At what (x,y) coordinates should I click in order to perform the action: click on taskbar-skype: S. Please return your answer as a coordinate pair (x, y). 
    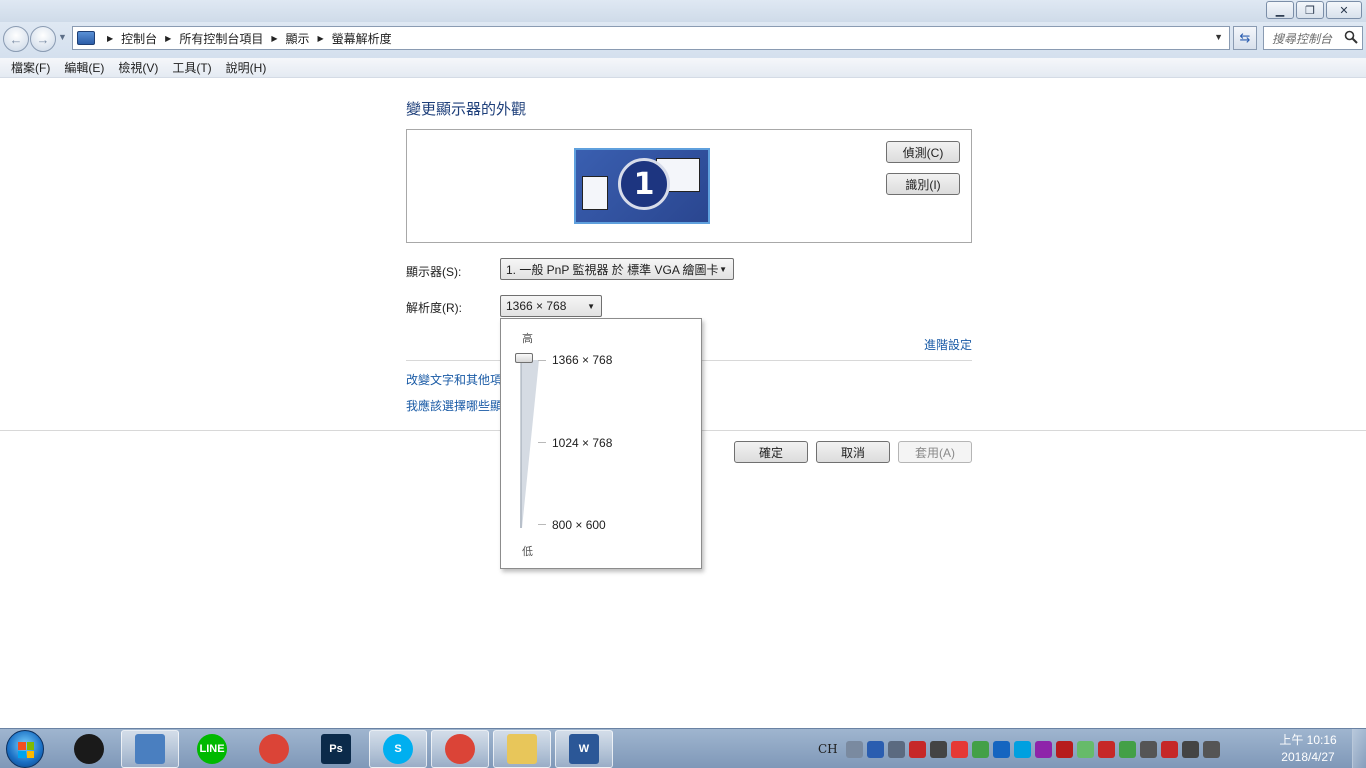
    Looking at the image, I should click on (398, 749).